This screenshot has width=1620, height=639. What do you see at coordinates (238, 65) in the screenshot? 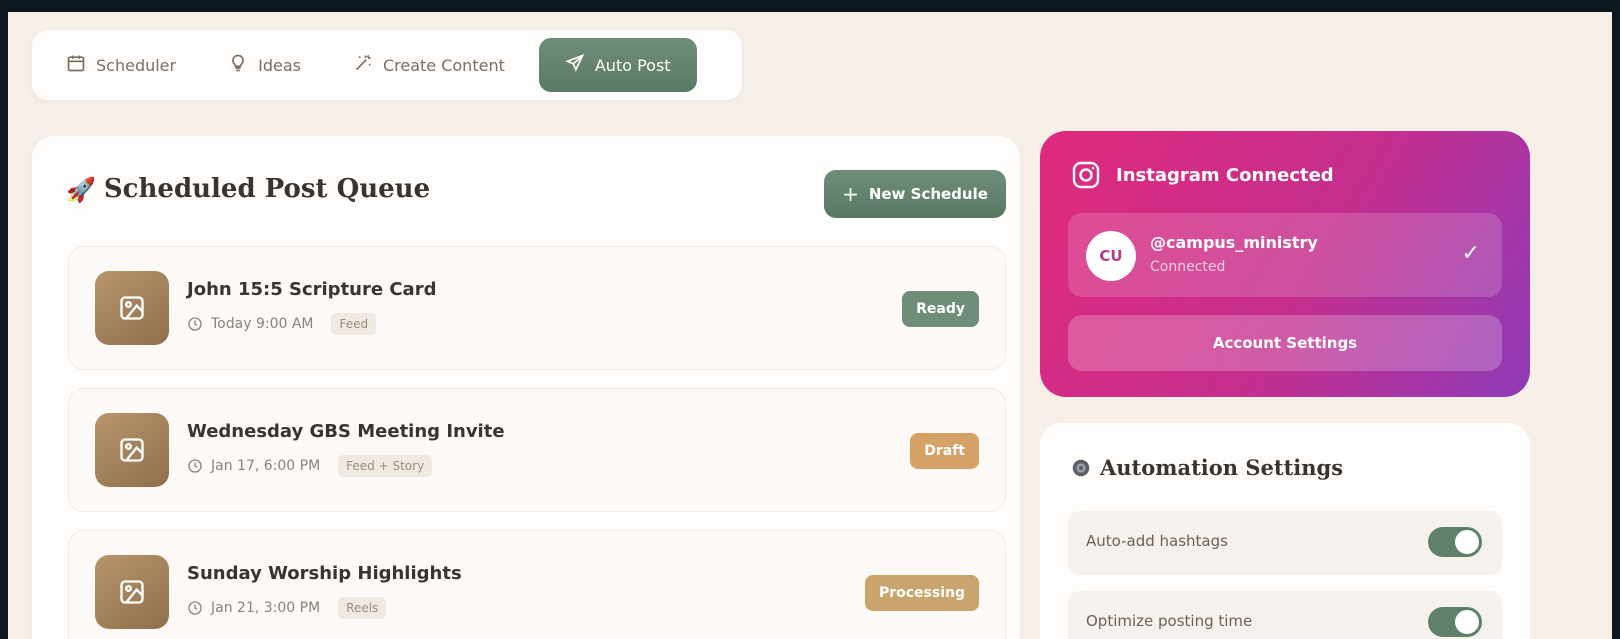
I see `lightbulb-icon` at bounding box center [238, 65].